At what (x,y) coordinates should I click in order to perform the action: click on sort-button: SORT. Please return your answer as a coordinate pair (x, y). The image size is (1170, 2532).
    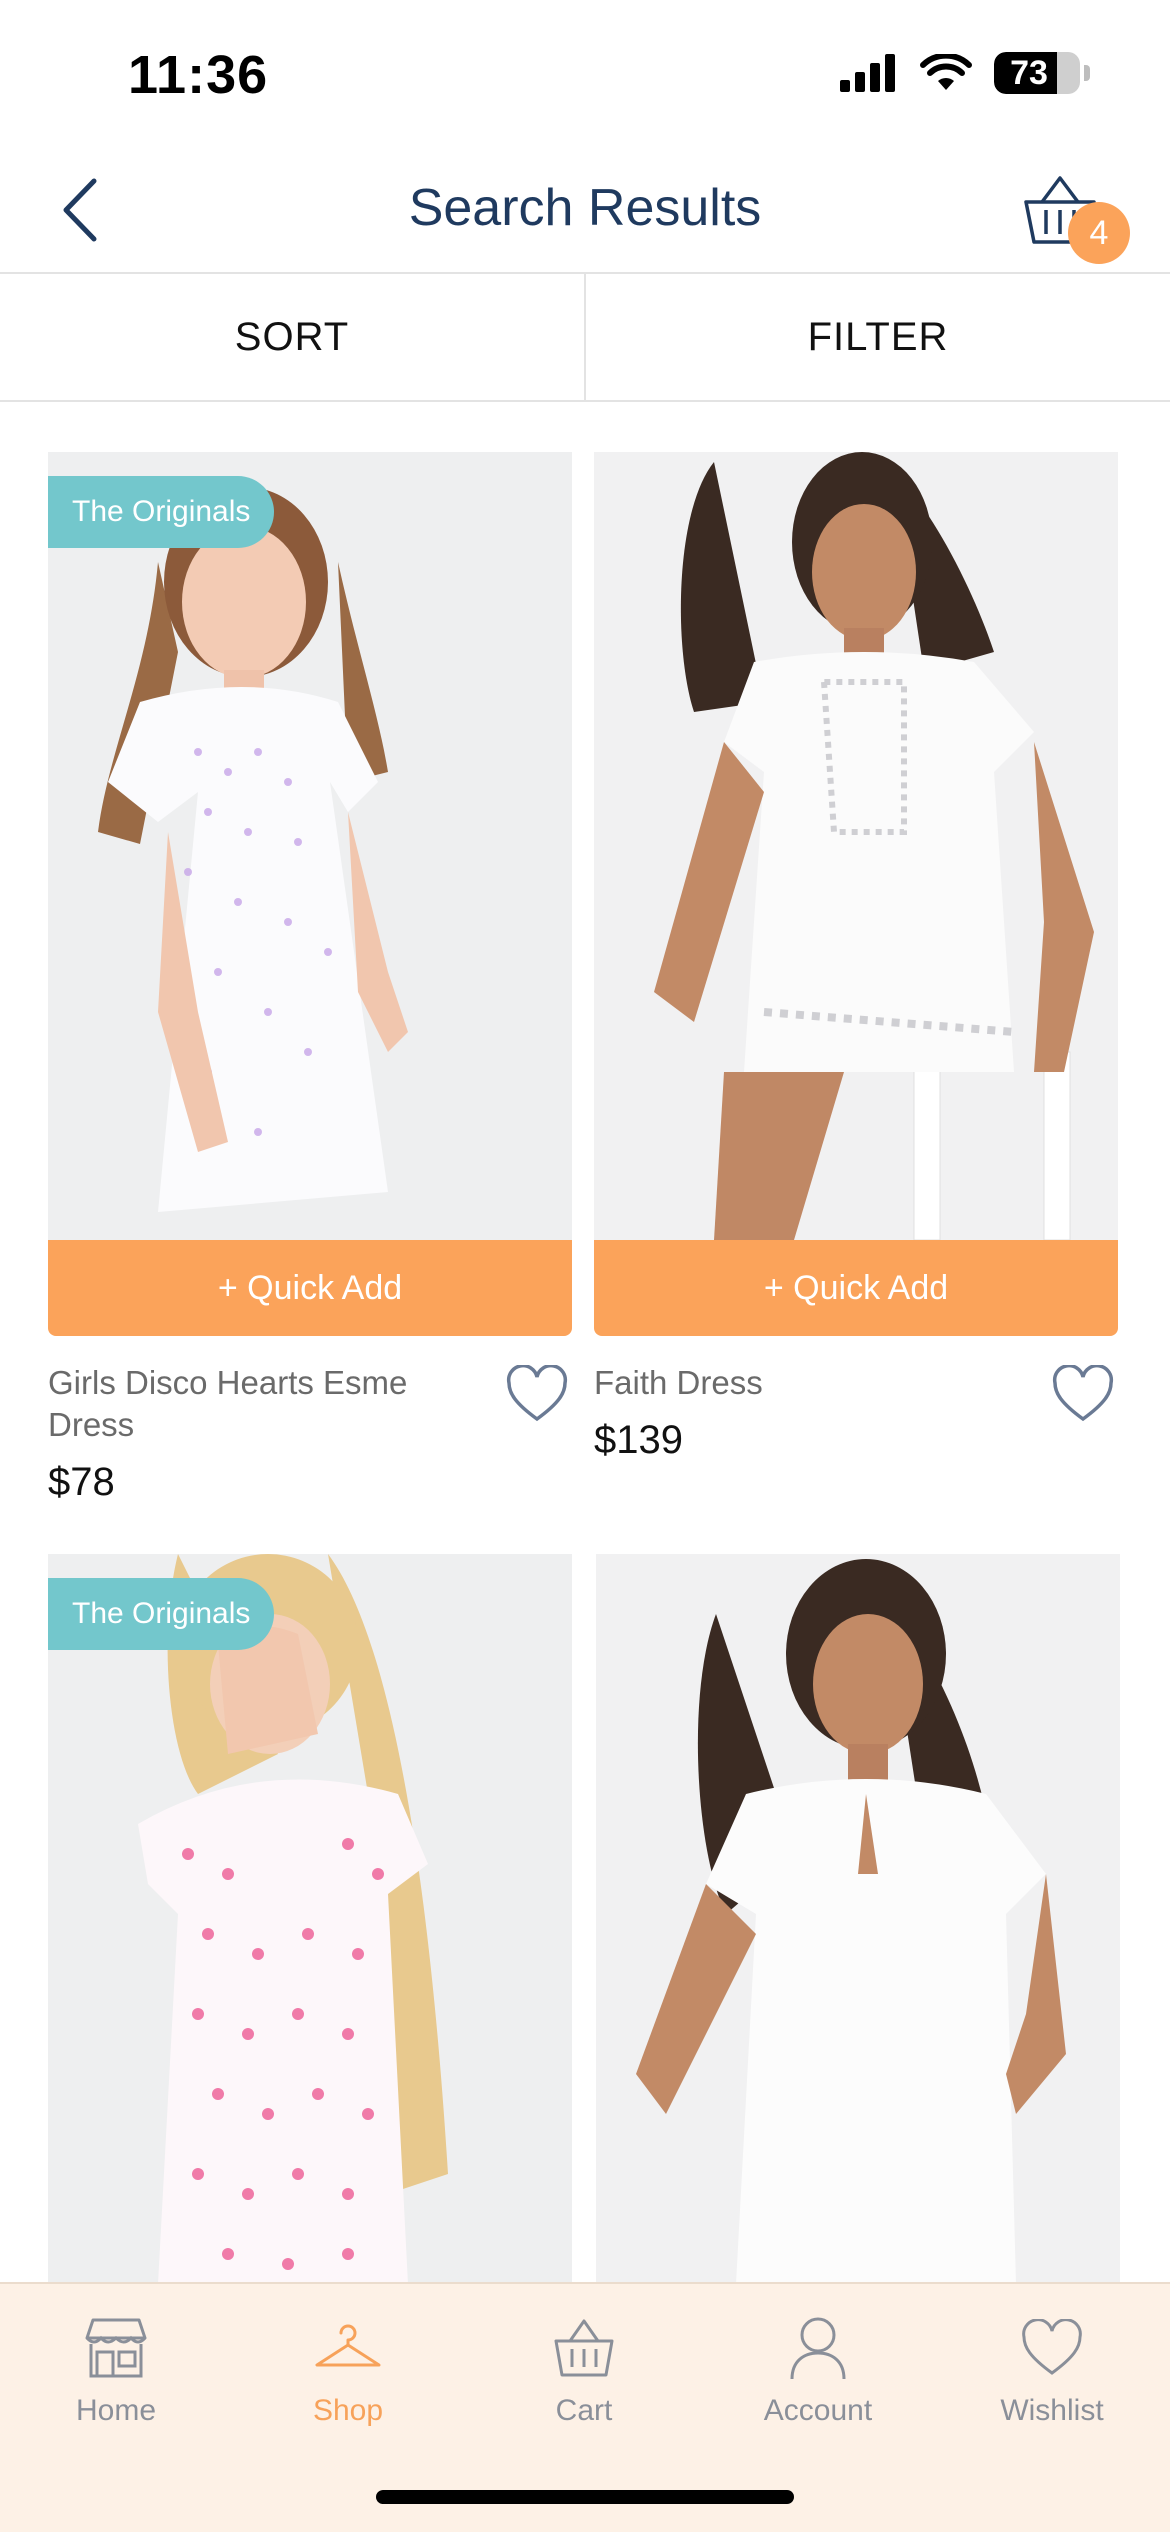
    Looking at the image, I should click on (292, 337).